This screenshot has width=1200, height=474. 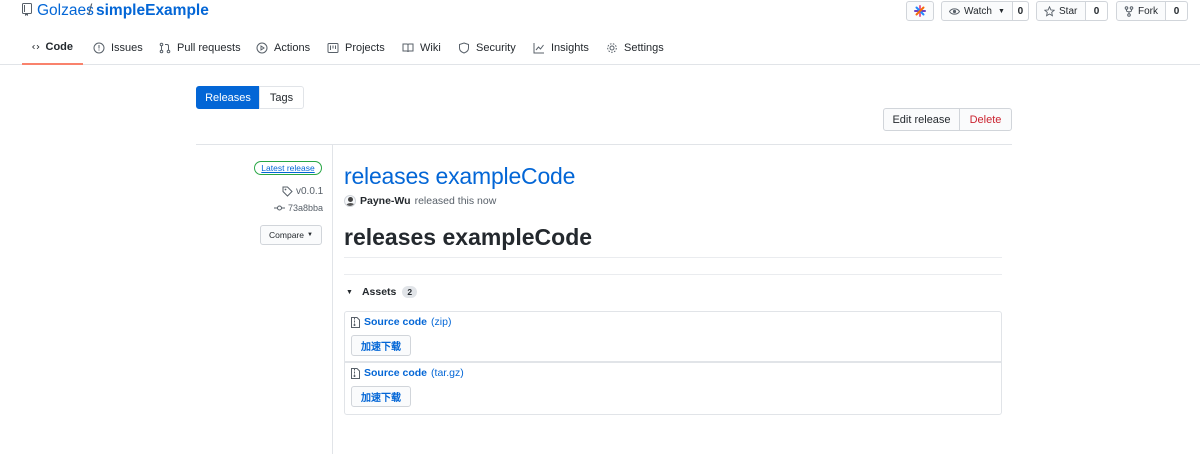 I want to click on fork-button: Fork 0, so click(x=1152, y=11).